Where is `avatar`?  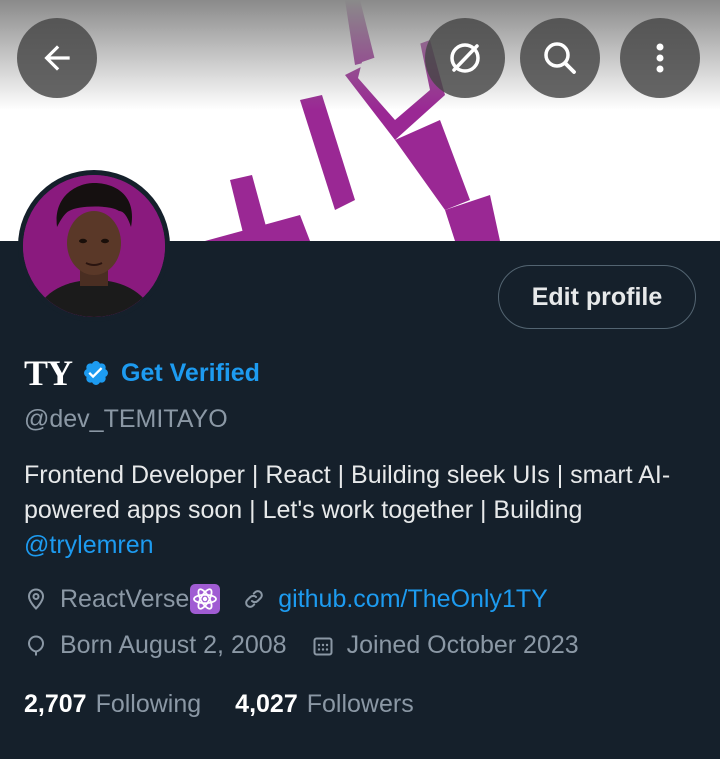
avatar is located at coordinates (94, 246).